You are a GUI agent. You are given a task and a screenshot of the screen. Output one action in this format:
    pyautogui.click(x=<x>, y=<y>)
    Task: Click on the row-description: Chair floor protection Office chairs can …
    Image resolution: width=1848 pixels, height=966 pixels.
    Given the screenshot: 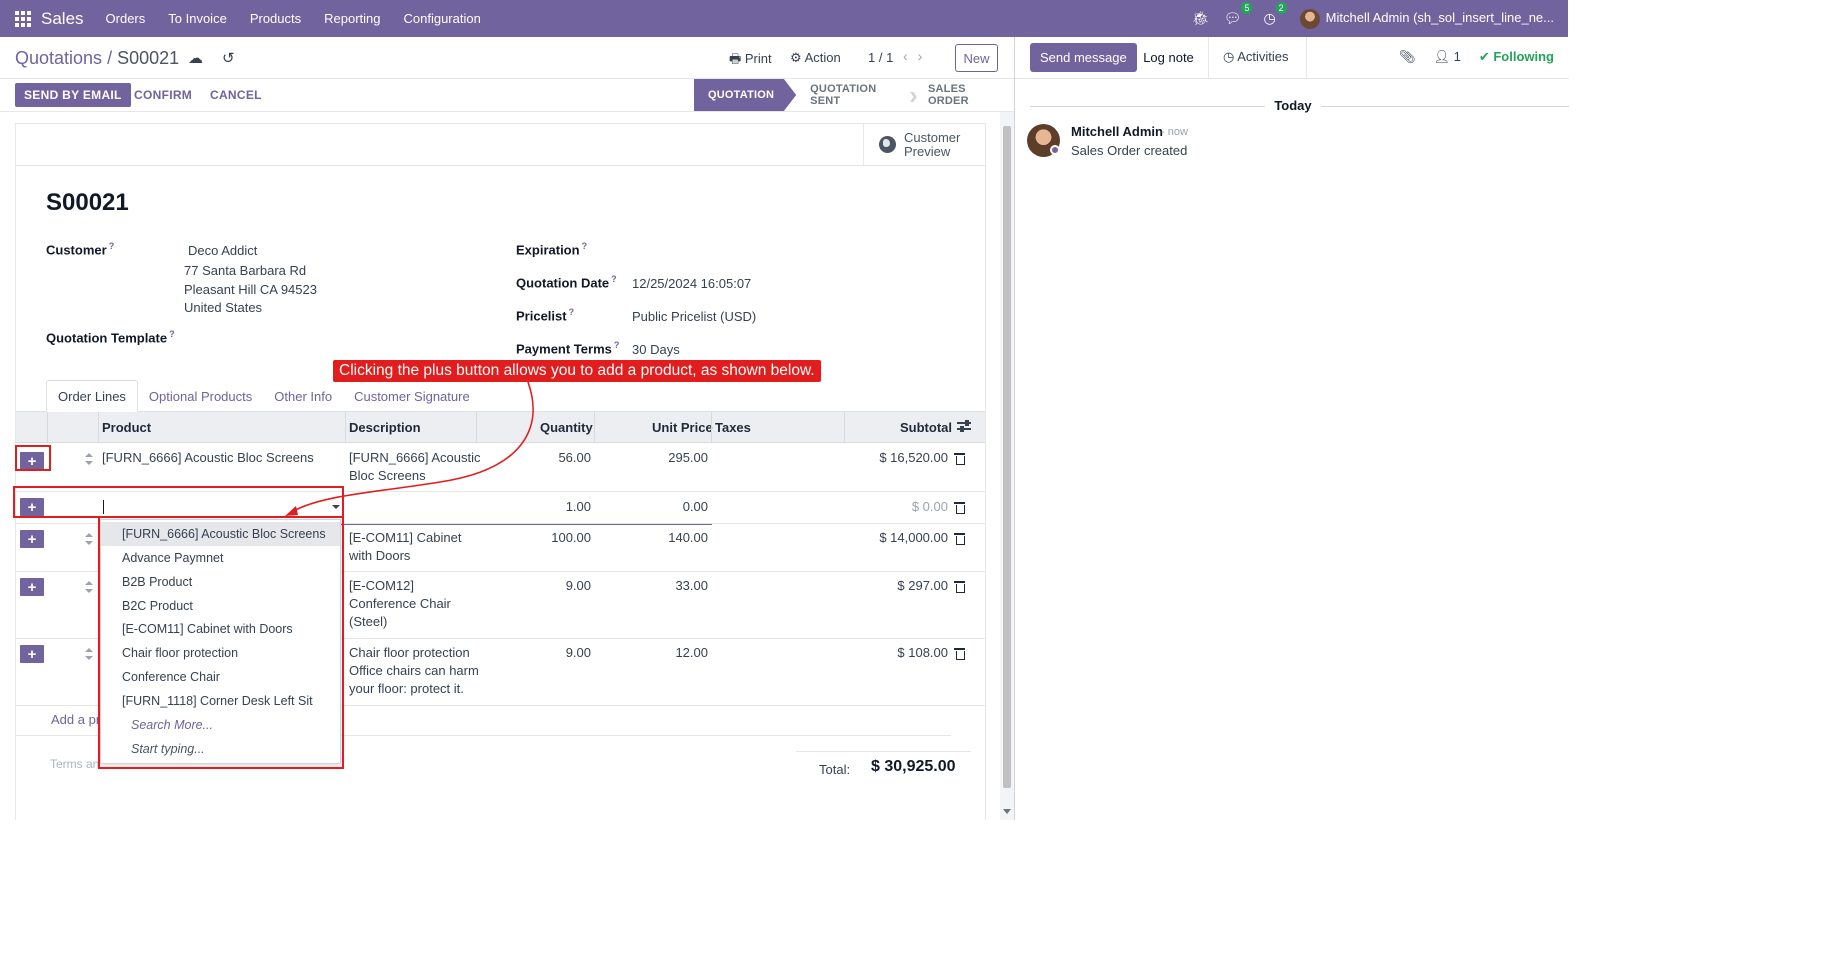 What is the action you would take?
    pyautogui.click(x=414, y=671)
    